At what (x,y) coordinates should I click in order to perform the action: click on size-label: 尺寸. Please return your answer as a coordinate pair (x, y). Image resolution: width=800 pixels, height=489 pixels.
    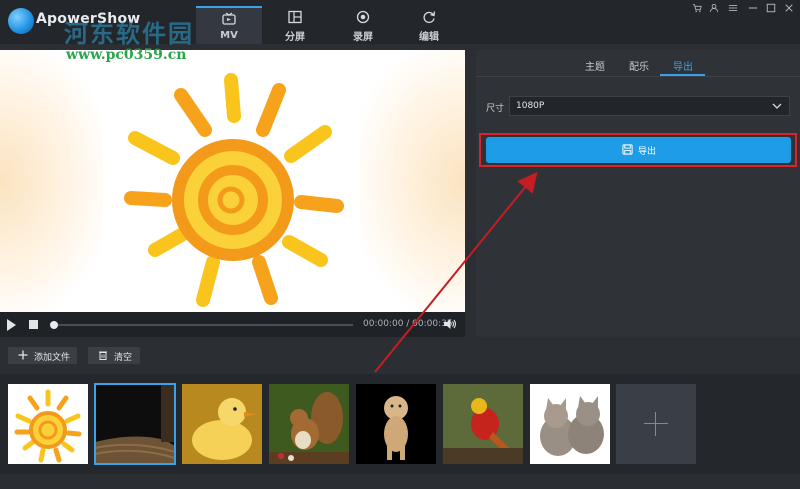
    Looking at the image, I should click on (495, 109).